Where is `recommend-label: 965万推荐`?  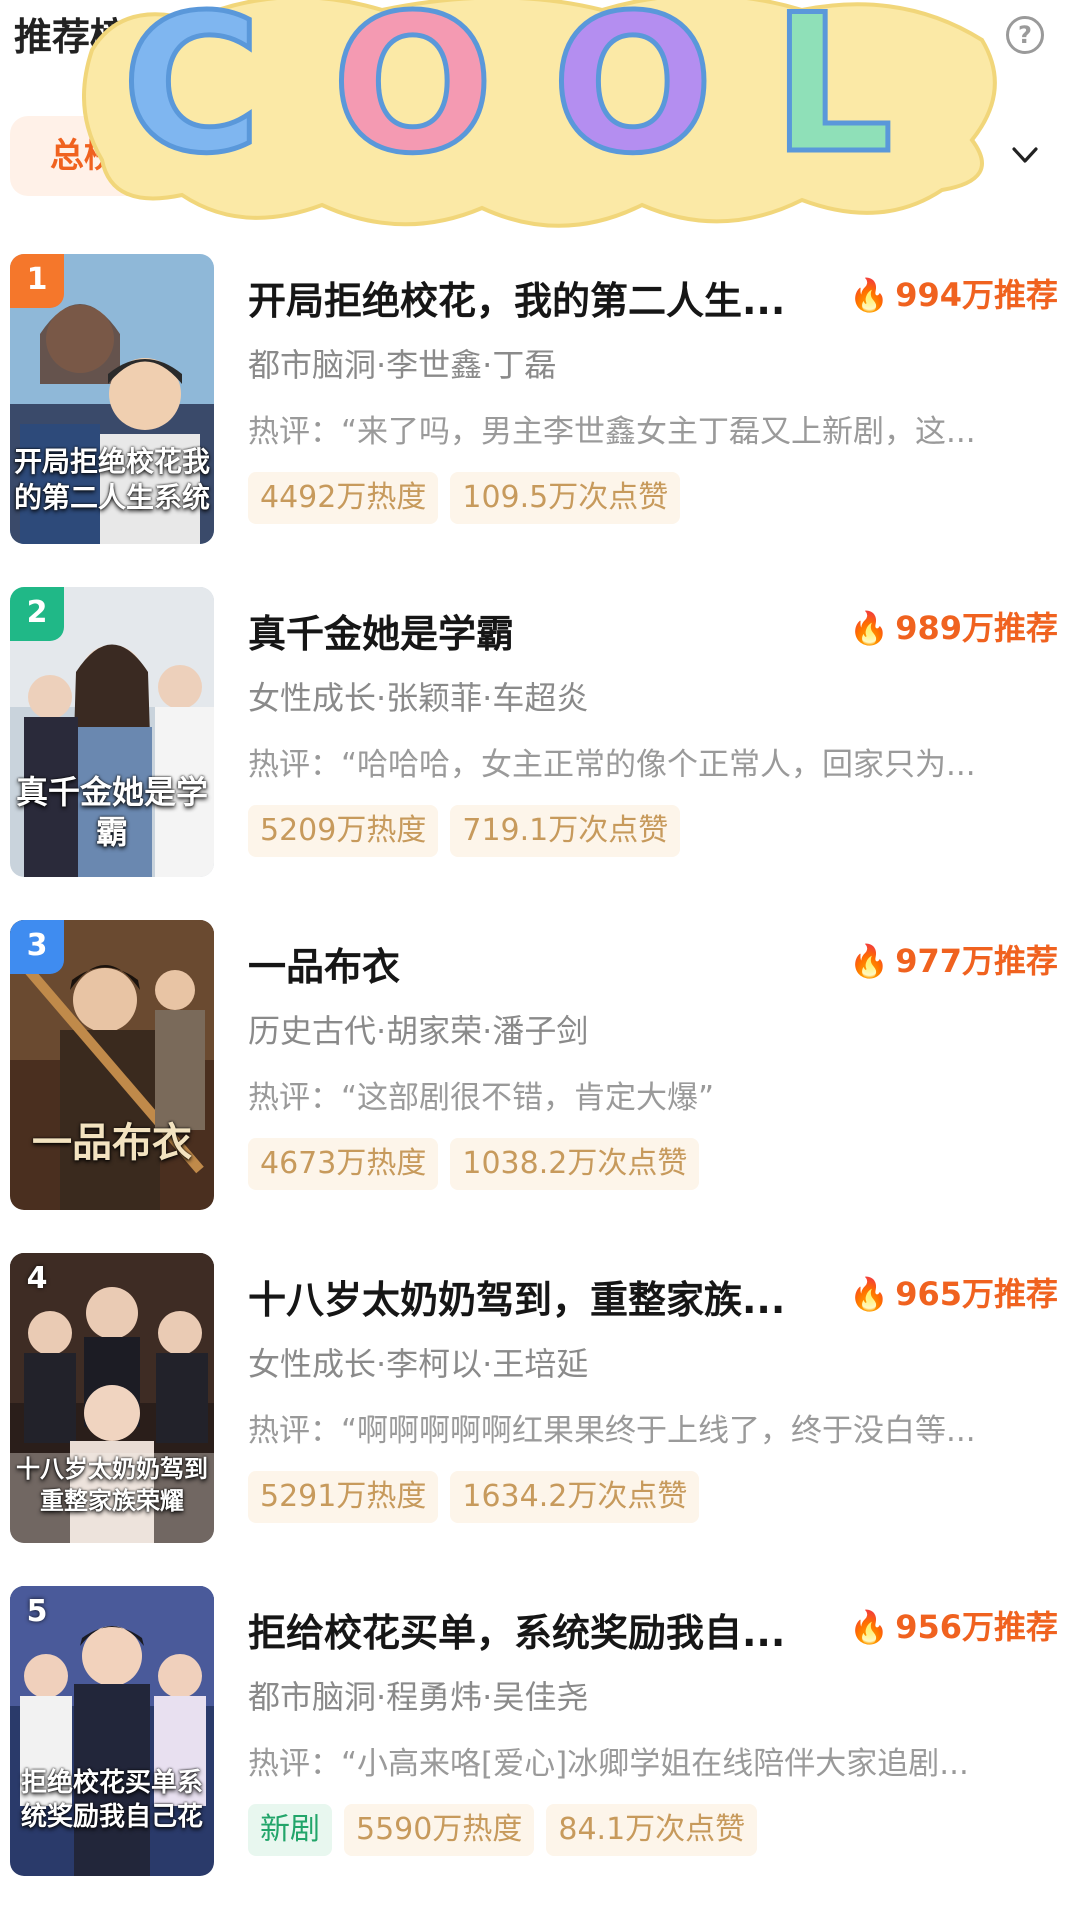 recommend-label: 965万推荐 is located at coordinates (976, 1294).